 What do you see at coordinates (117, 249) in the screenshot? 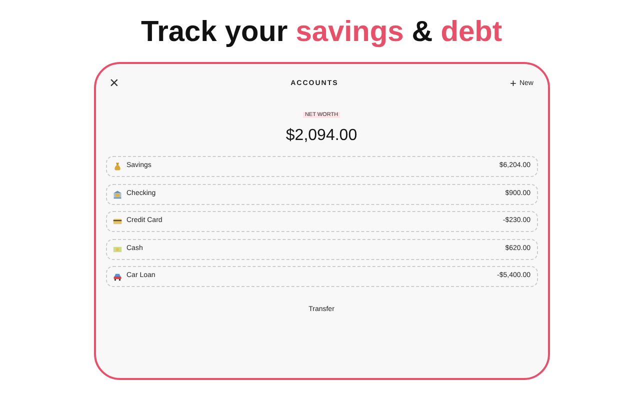
I see `cash-icon` at bounding box center [117, 249].